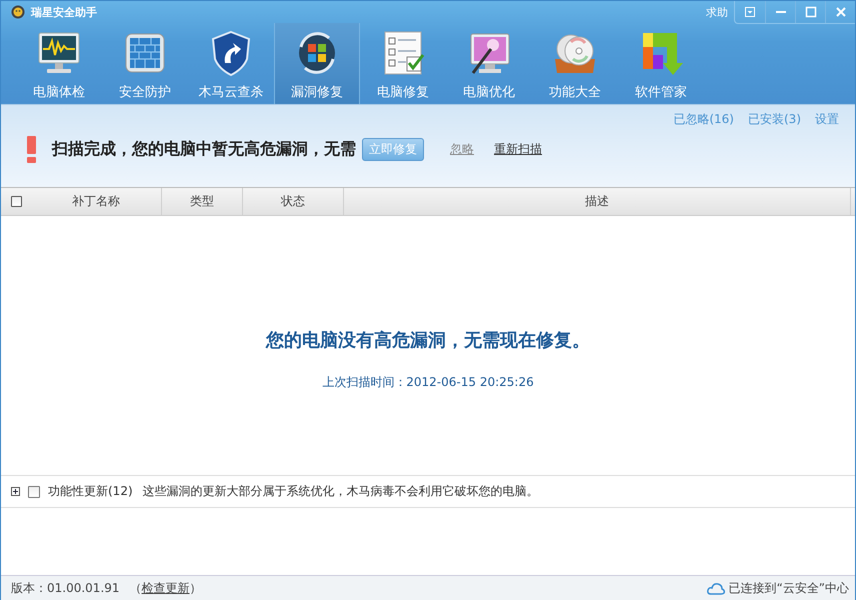  I want to click on logo-icon, so click(18, 12).